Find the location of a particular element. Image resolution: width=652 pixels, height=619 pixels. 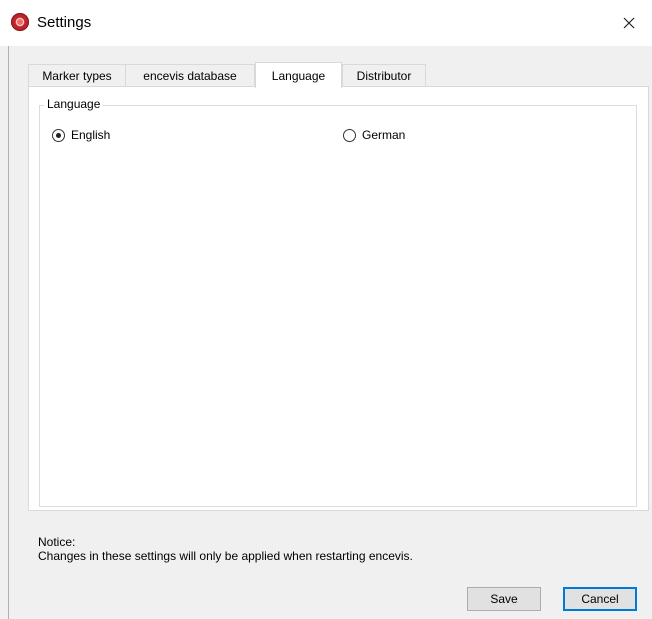

tab-label: Distributor is located at coordinates (384, 75).